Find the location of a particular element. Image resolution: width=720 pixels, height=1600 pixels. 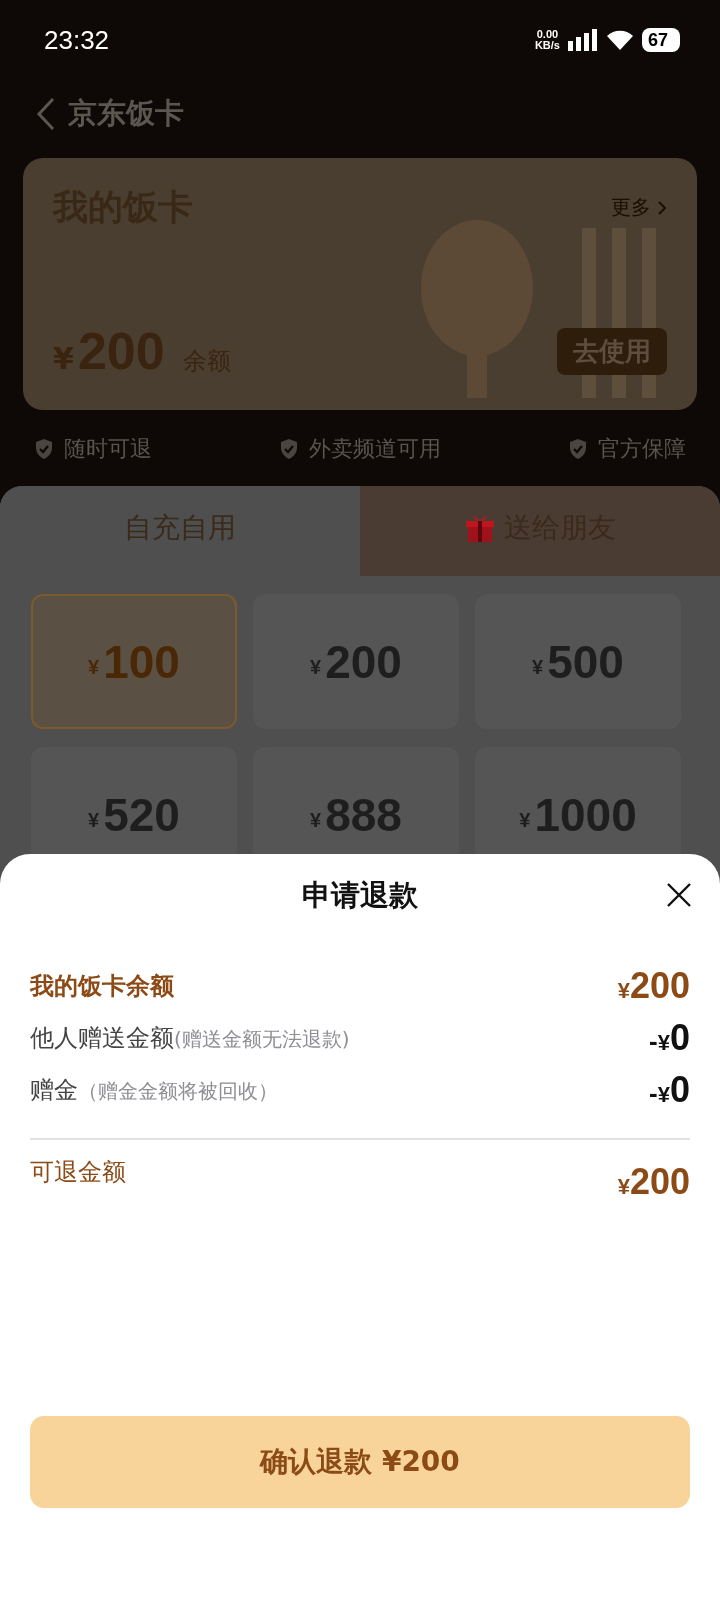

amount-option: ¥100 is located at coordinates (134, 661).